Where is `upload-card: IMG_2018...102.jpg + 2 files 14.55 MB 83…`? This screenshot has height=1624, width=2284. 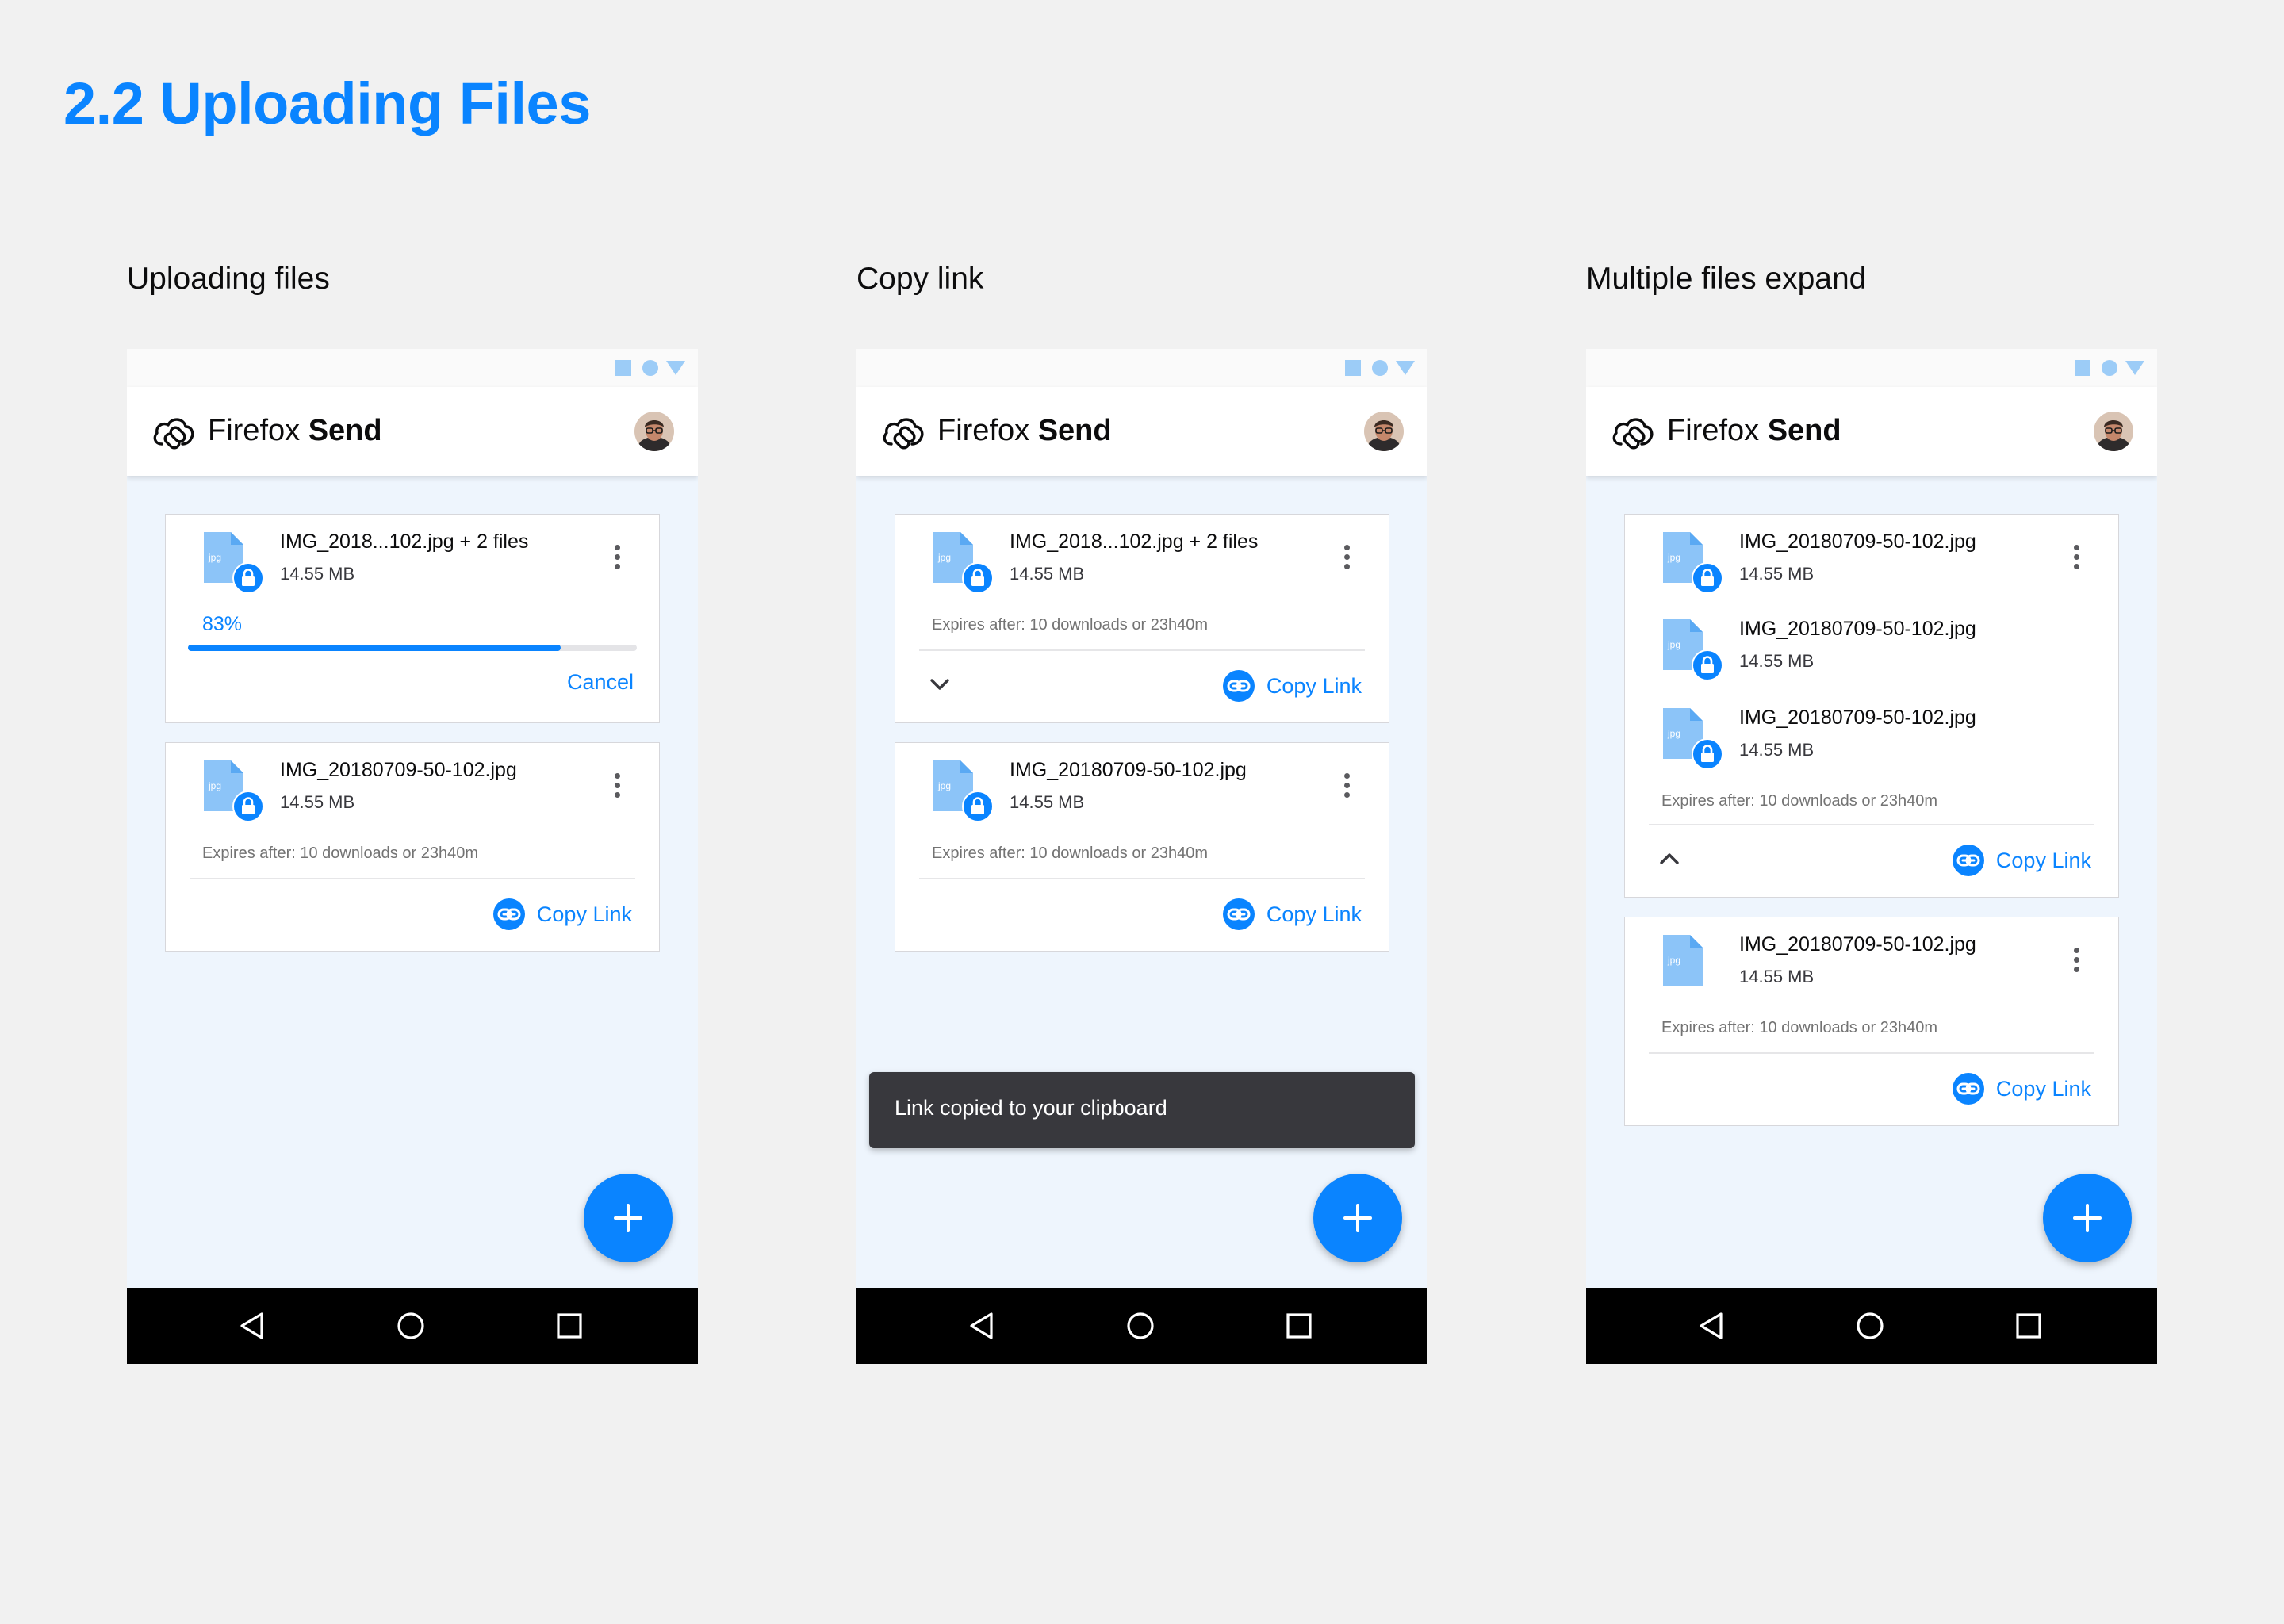 upload-card: IMG_2018...102.jpg + 2 files 14.55 MB 83… is located at coordinates (412, 618).